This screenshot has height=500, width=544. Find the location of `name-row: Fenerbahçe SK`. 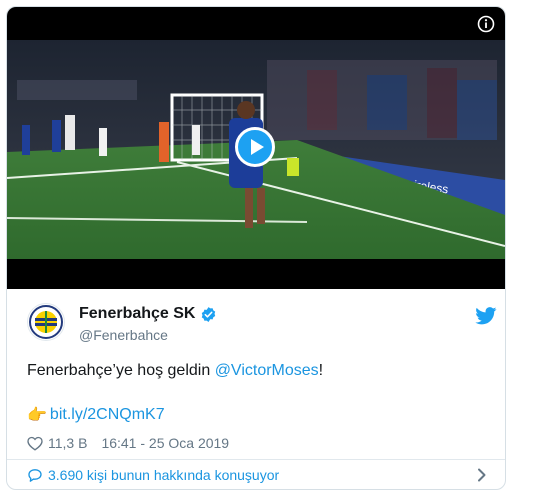

name-row: Fenerbahçe SK is located at coordinates (148, 314).